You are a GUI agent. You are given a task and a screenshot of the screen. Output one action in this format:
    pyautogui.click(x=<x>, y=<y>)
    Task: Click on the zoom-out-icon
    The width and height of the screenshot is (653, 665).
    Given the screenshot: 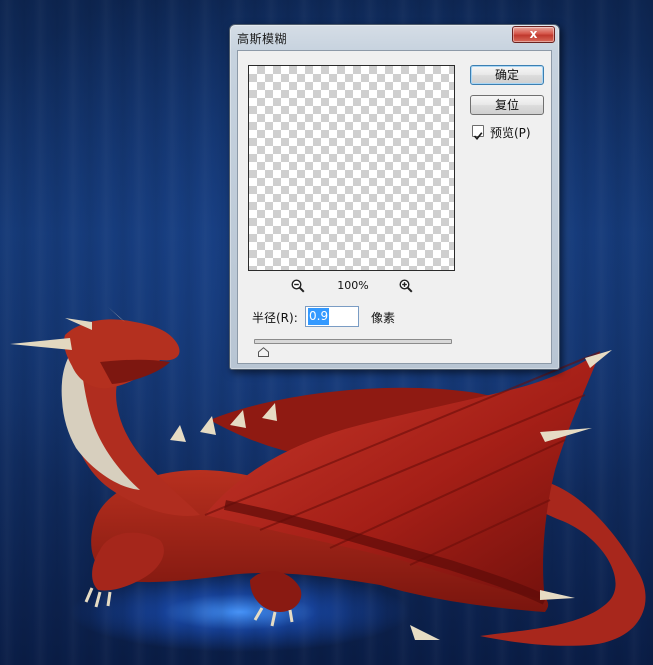 What is the action you would take?
    pyautogui.click(x=298, y=287)
    